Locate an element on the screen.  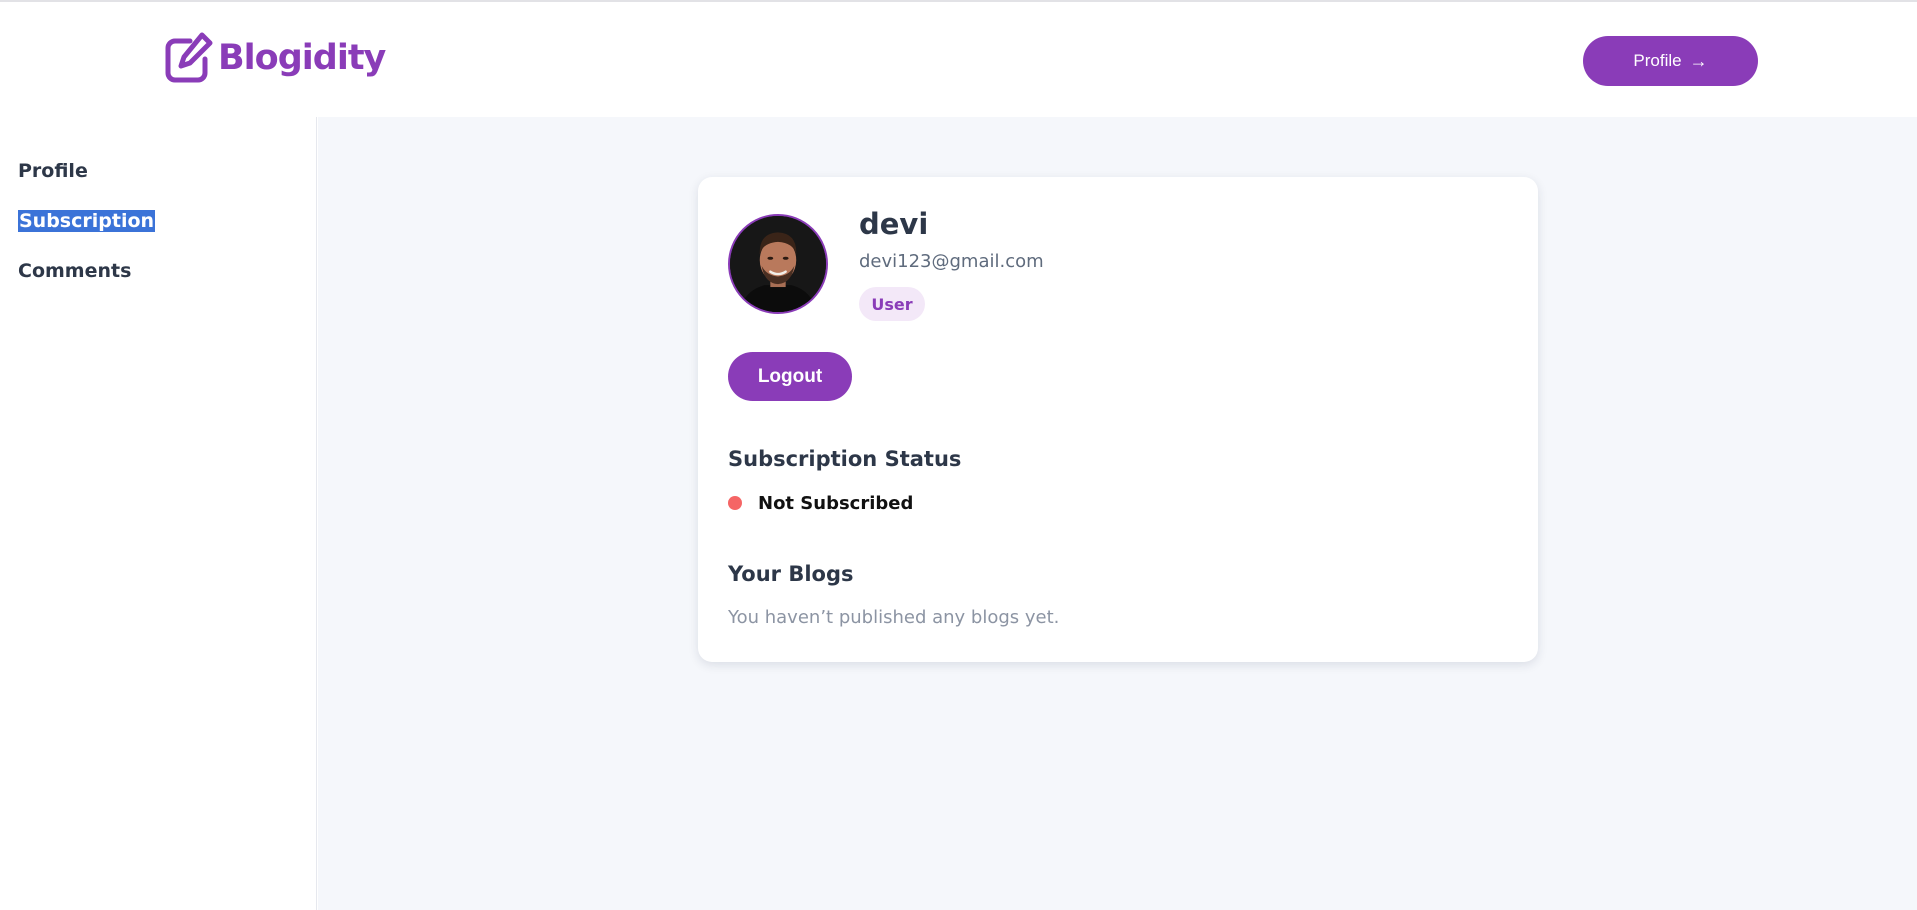
sidebar-item-comments: Comments is located at coordinates (74, 271).